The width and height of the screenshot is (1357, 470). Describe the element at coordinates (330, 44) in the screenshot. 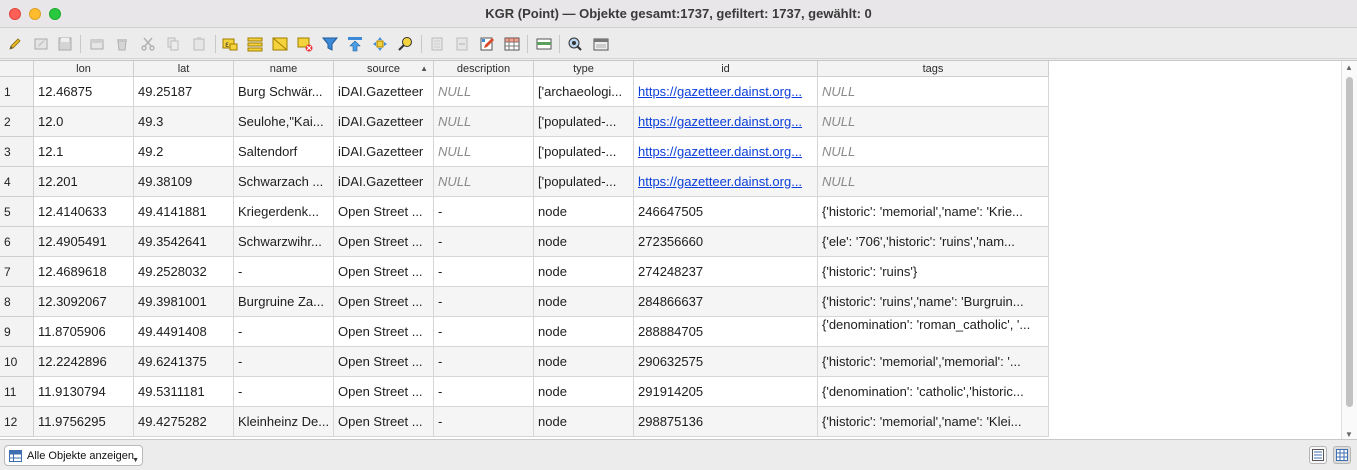

I see `filter-icon` at that location.